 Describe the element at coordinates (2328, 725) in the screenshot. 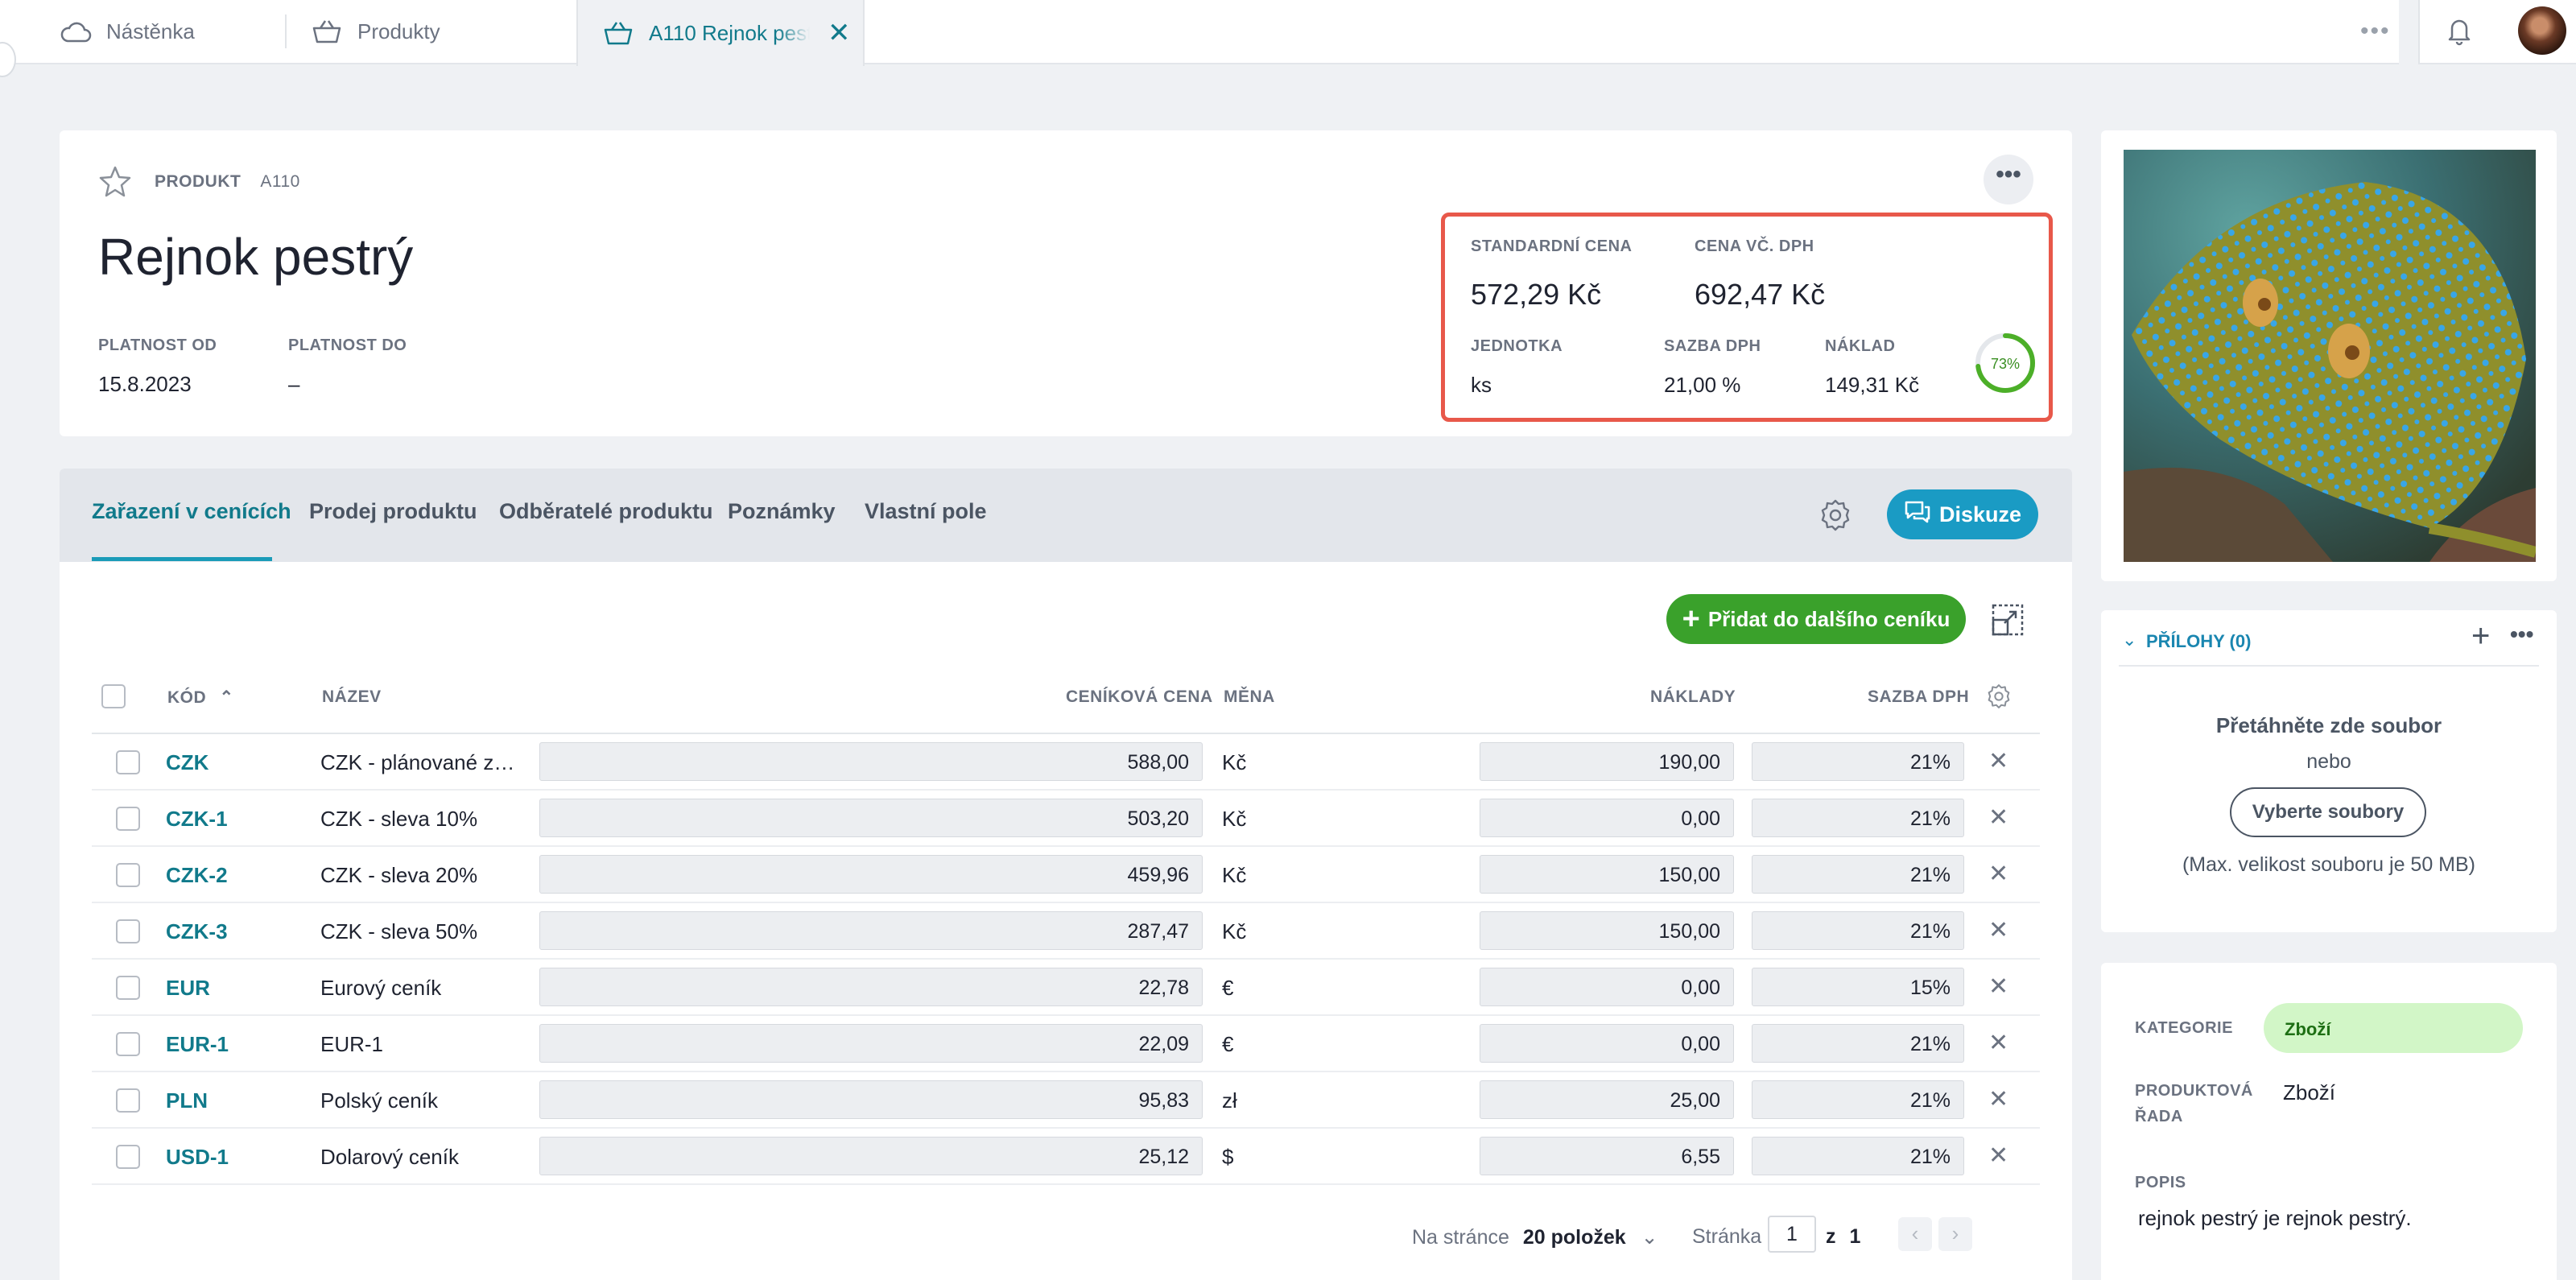

I see `drop-zone-text: Přetáhněte zde soubor` at that location.